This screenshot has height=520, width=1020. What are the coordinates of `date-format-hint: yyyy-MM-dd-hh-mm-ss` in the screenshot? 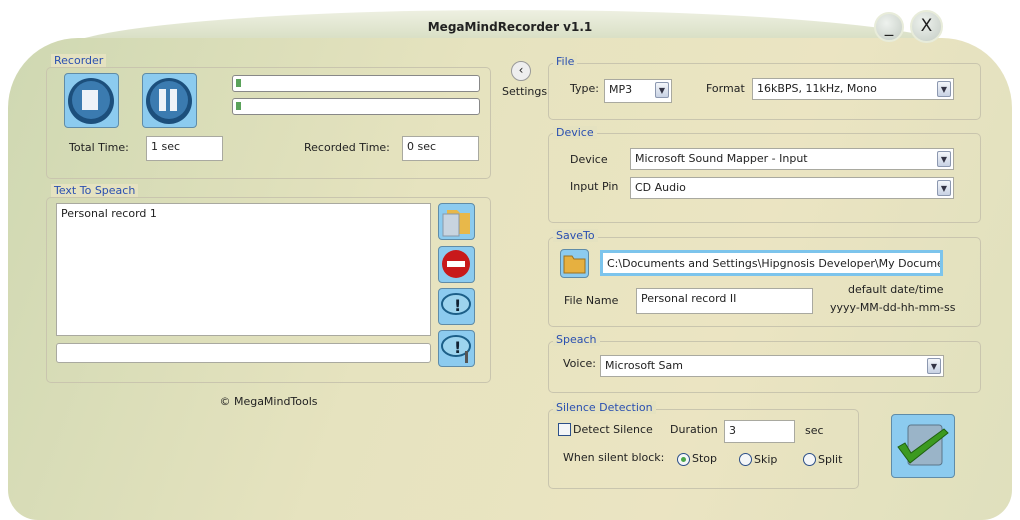 It's located at (893, 307).